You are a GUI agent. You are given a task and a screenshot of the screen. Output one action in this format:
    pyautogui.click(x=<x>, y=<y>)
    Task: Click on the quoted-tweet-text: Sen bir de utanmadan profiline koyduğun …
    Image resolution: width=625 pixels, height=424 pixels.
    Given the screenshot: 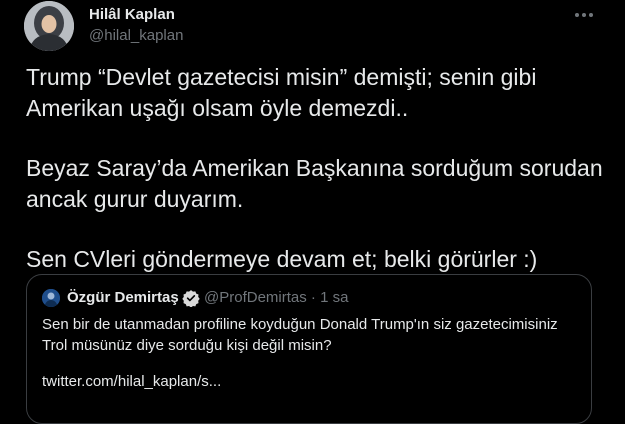 What is the action you would take?
    pyautogui.click(x=312, y=335)
    